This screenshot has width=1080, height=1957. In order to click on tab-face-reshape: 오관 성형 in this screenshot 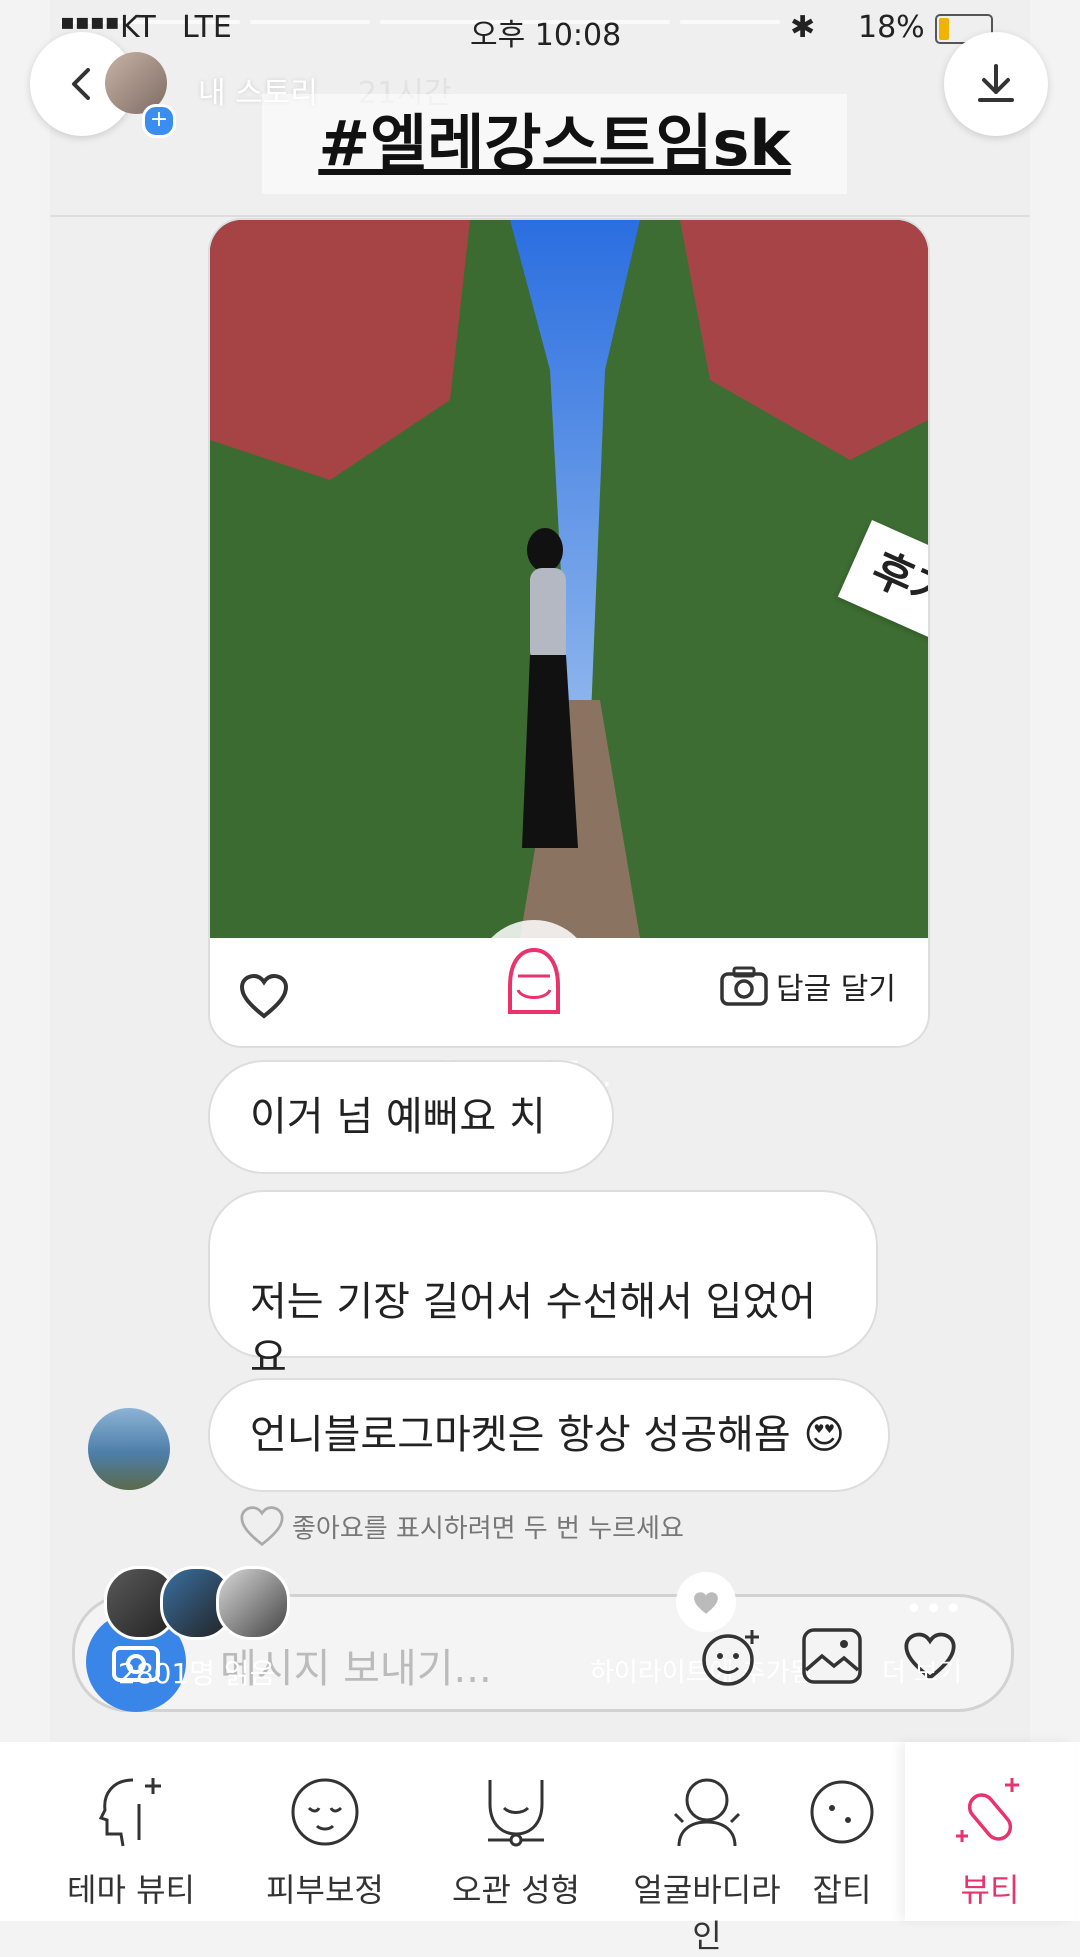, I will do `click(516, 1831)`.